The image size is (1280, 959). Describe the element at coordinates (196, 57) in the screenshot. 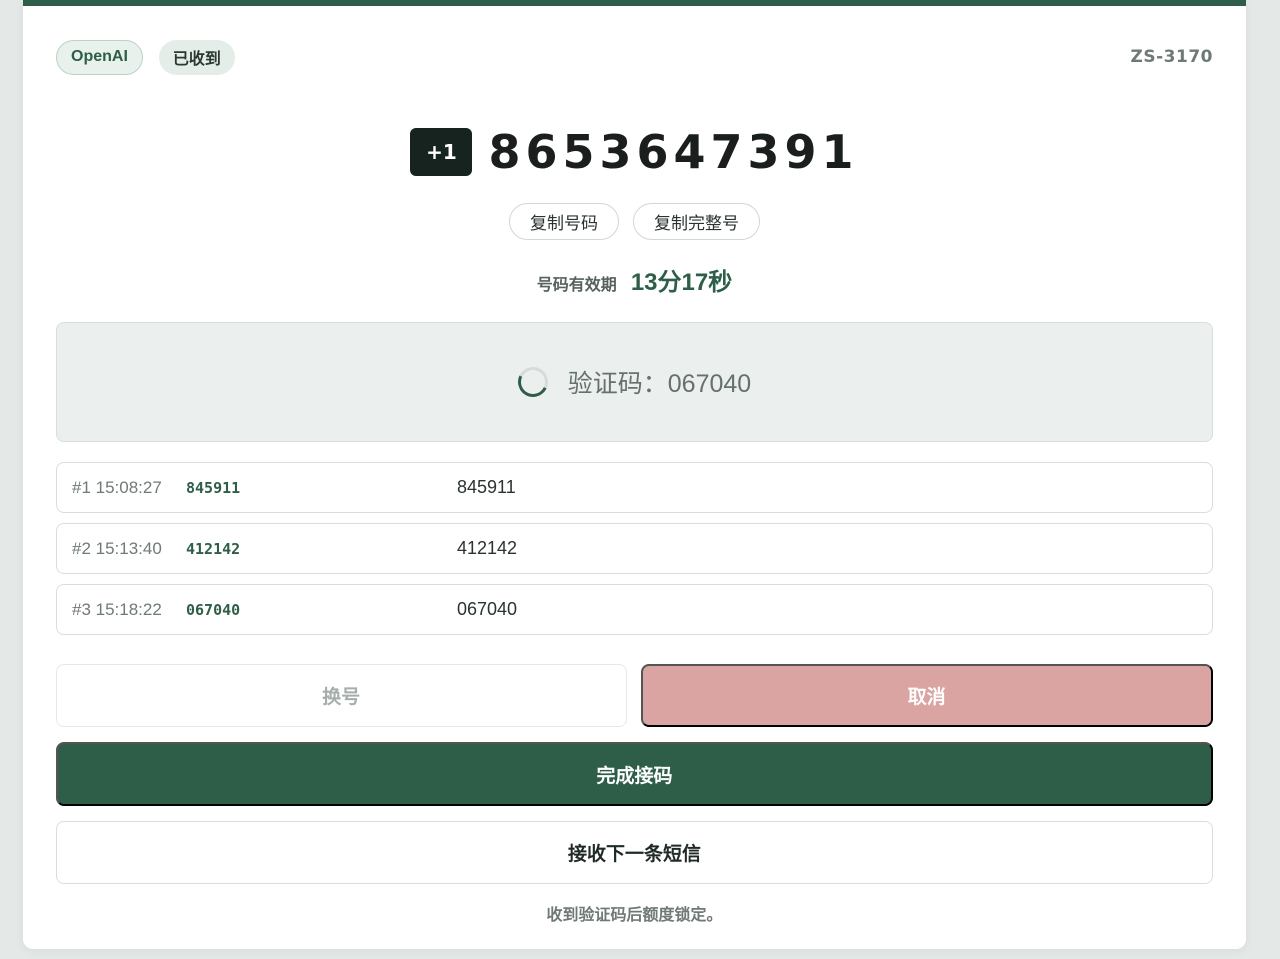

I see `status-tag: 已收到` at that location.